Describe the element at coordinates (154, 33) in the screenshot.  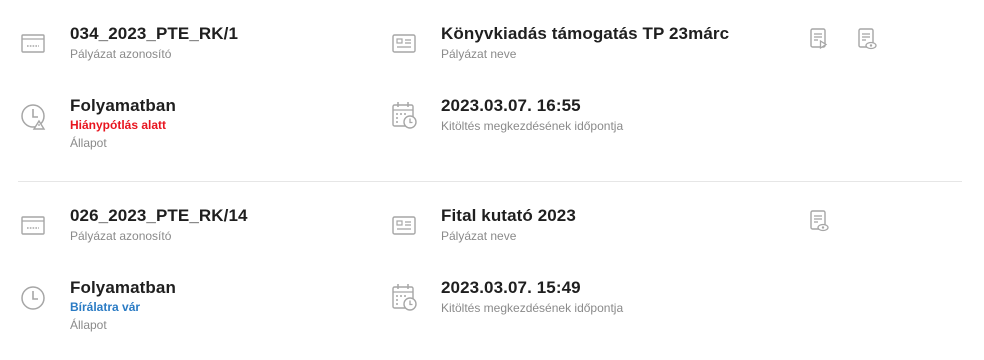
I see `application-id-value: 034_2023_PTE_RK/1` at that location.